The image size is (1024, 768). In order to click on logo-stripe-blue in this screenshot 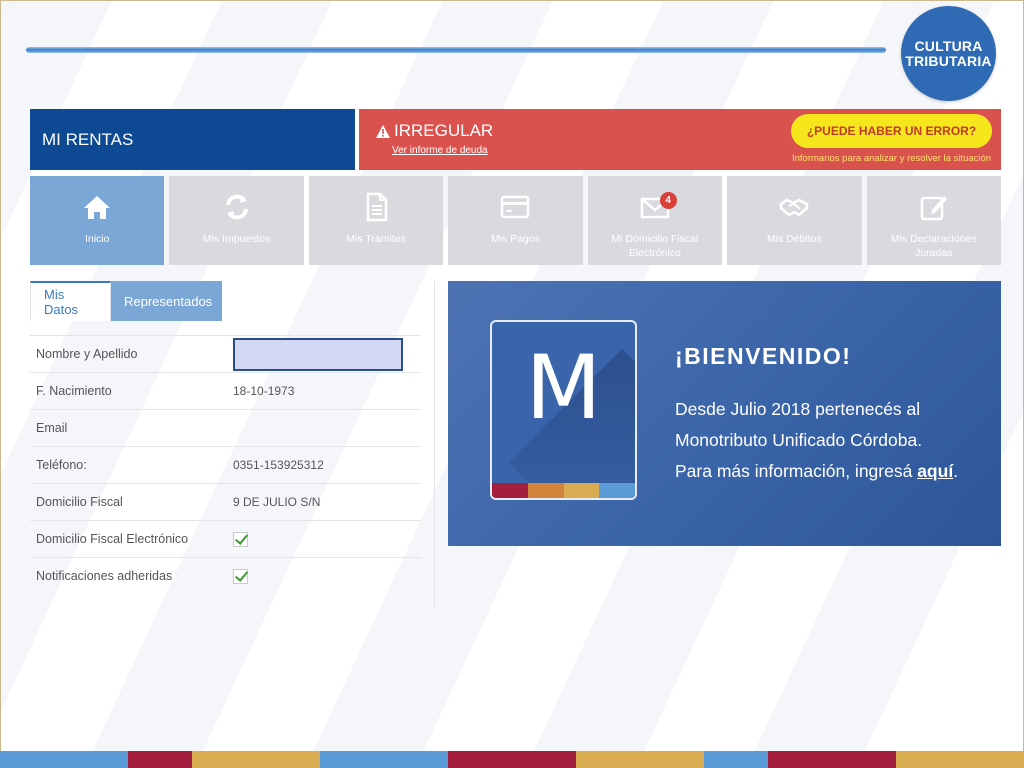, I will do `click(617, 490)`.